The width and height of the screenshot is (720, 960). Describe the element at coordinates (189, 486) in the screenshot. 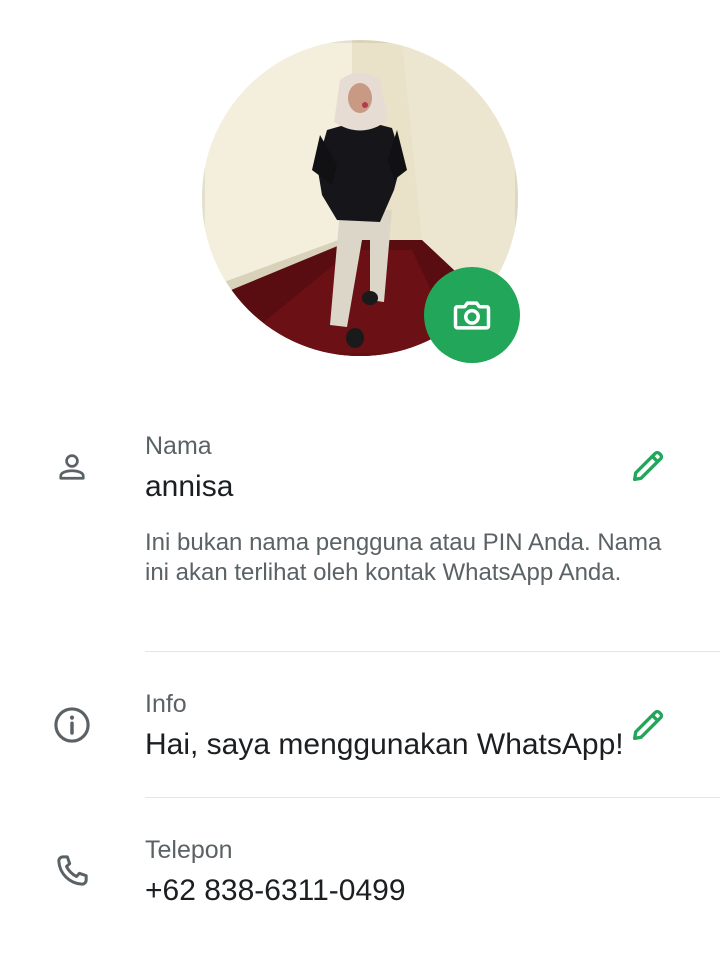

I see `name-value: annisa` at that location.